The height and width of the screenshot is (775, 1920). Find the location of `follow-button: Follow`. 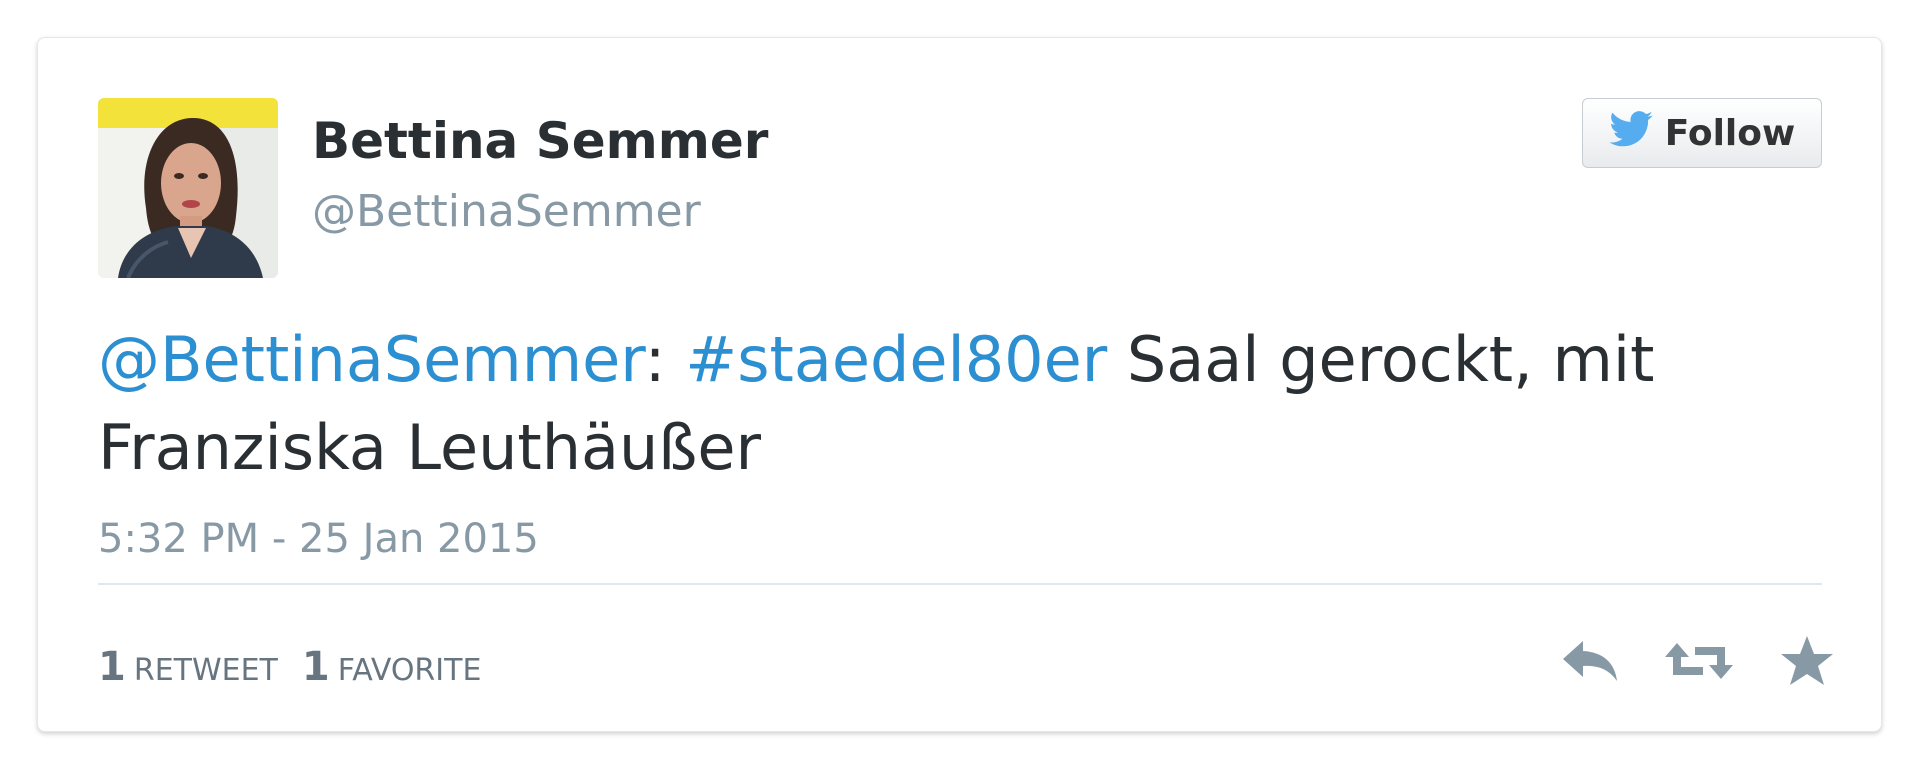

follow-button: Follow is located at coordinates (1702, 133).